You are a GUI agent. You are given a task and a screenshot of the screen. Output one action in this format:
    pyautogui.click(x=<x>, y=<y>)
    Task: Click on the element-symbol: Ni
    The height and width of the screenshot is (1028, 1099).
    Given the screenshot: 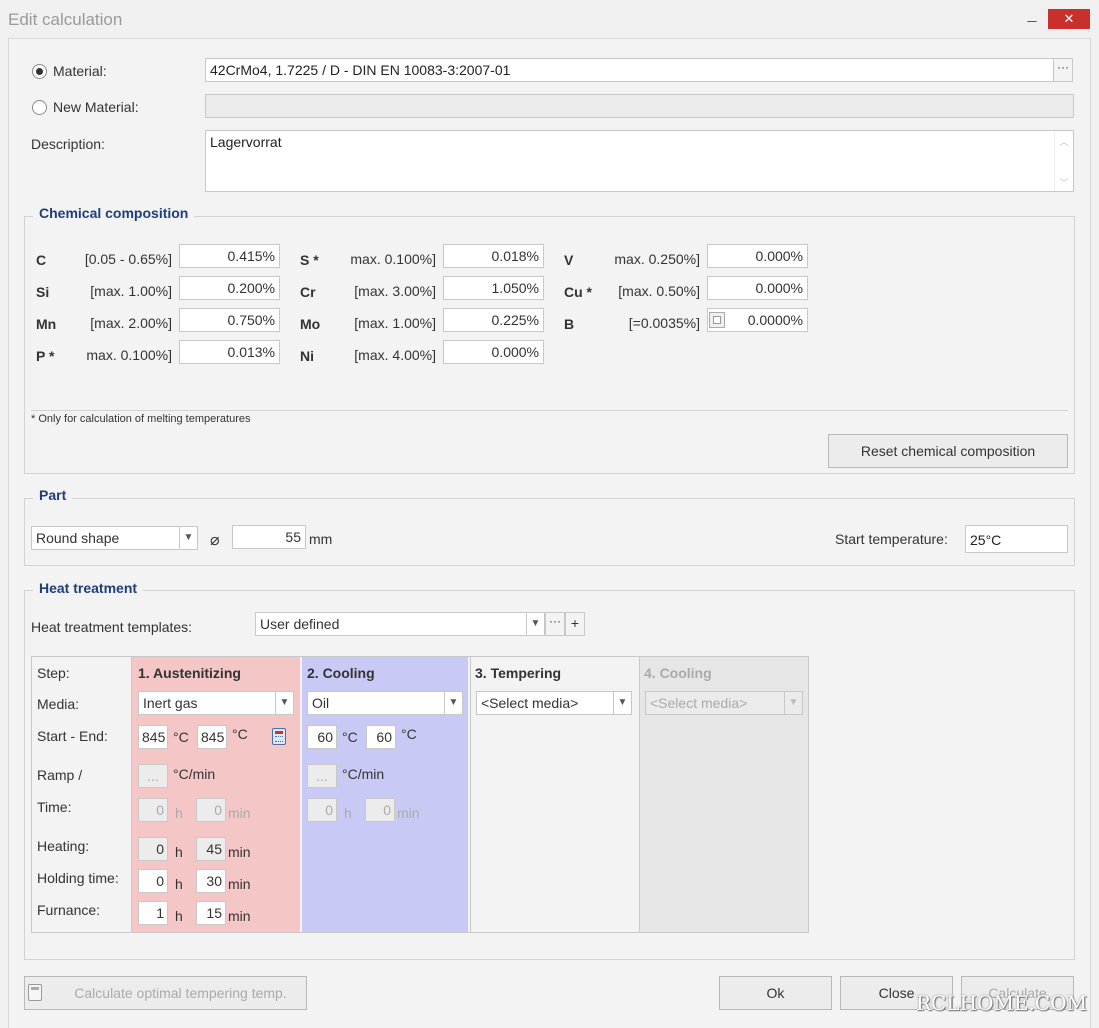 What is the action you would take?
    pyautogui.click(x=307, y=356)
    